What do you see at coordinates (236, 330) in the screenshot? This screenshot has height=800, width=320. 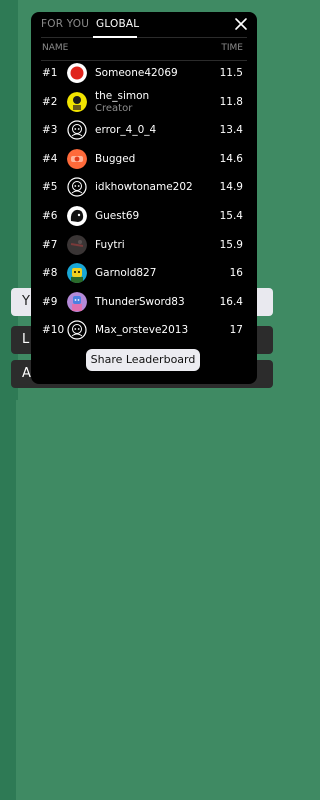 I see `player-time: 17` at bounding box center [236, 330].